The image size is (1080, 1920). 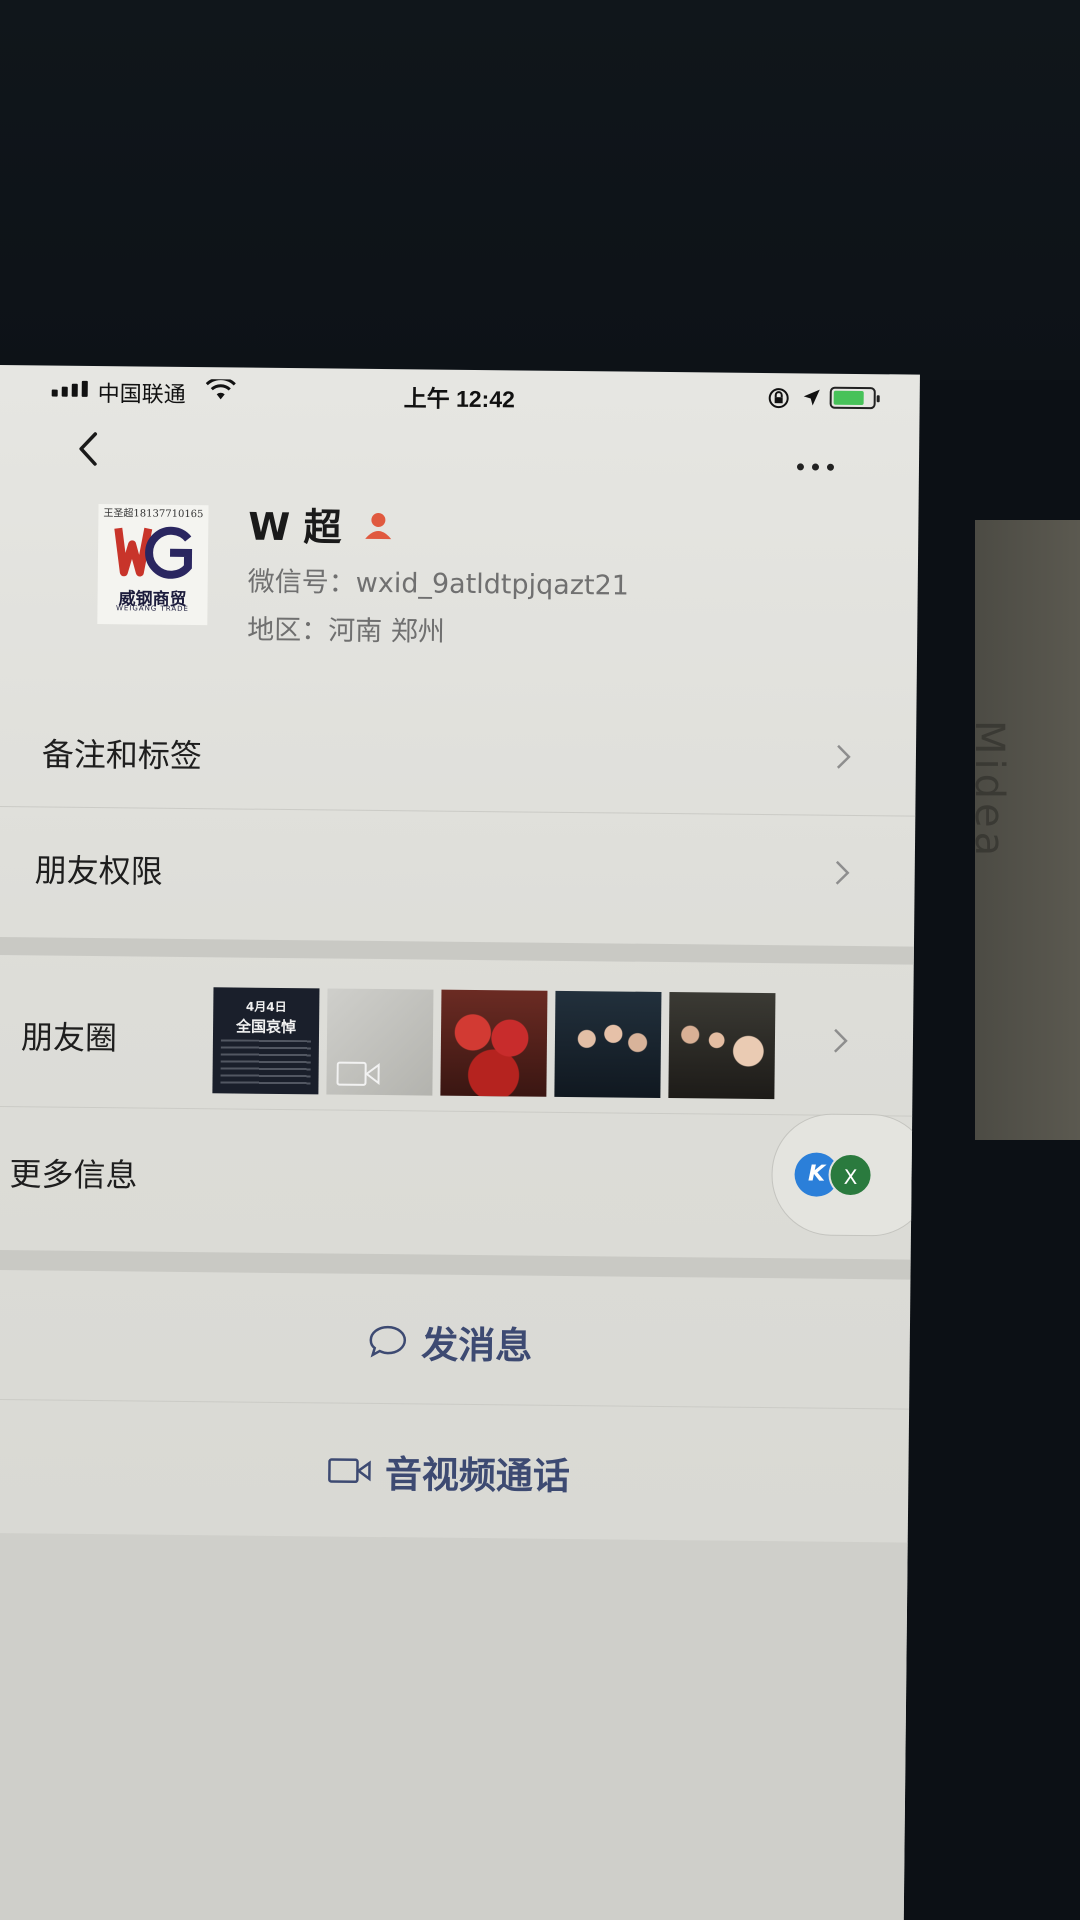 What do you see at coordinates (459, 399) in the screenshot?
I see `status-time: 上午 12:42` at bounding box center [459, 399].